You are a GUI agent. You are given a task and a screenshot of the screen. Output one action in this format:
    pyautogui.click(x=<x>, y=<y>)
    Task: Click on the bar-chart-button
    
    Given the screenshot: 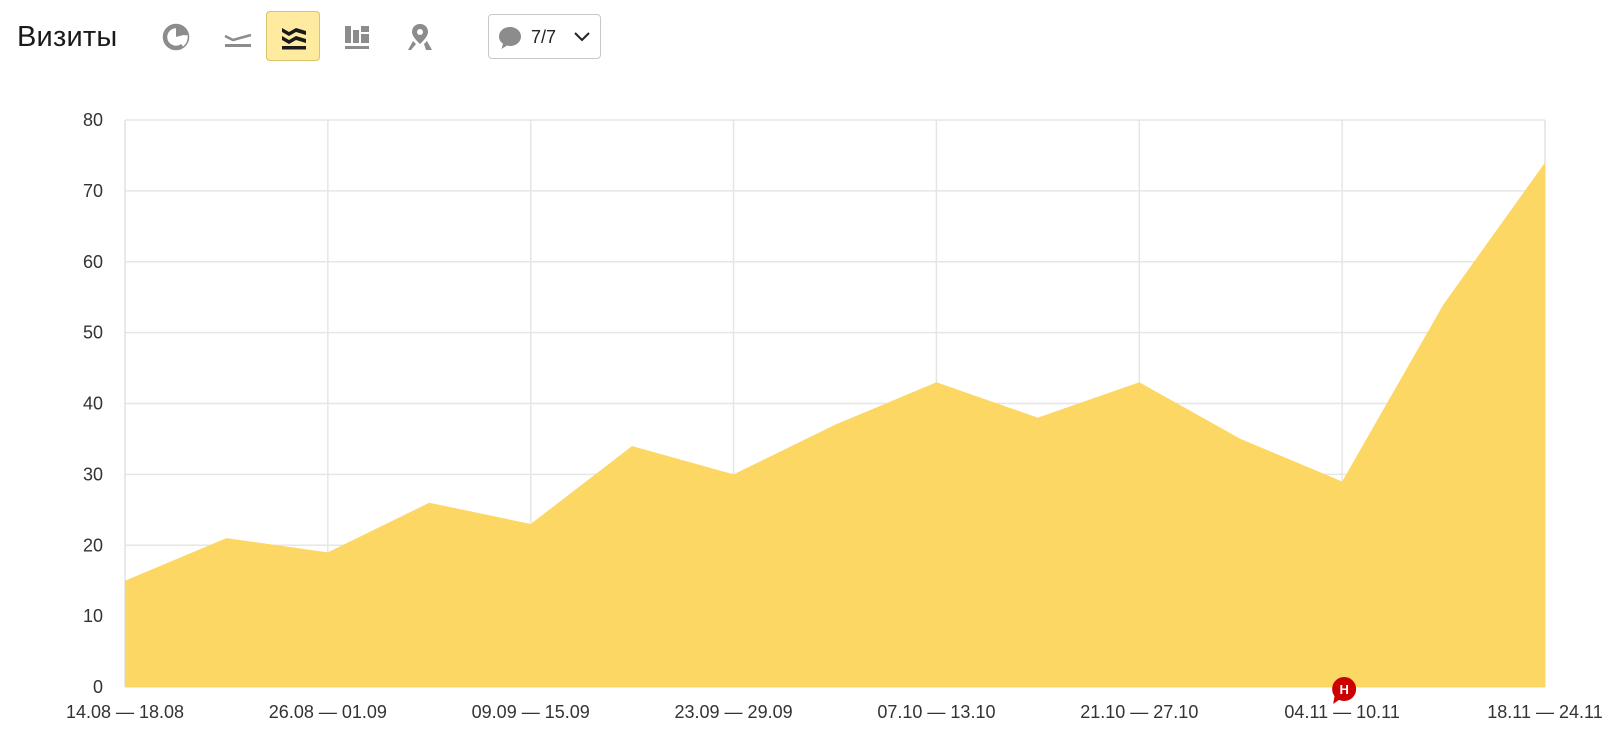 What is the action you would take?
    pyautogui.click(x=356, y=36)
    